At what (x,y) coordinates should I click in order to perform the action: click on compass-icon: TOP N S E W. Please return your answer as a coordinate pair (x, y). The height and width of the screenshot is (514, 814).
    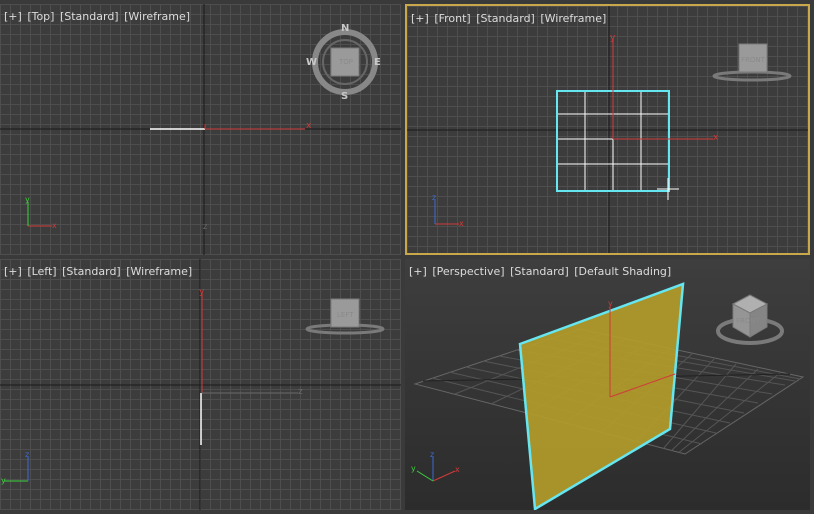
    Looking at the image, I should click on (343, 62).